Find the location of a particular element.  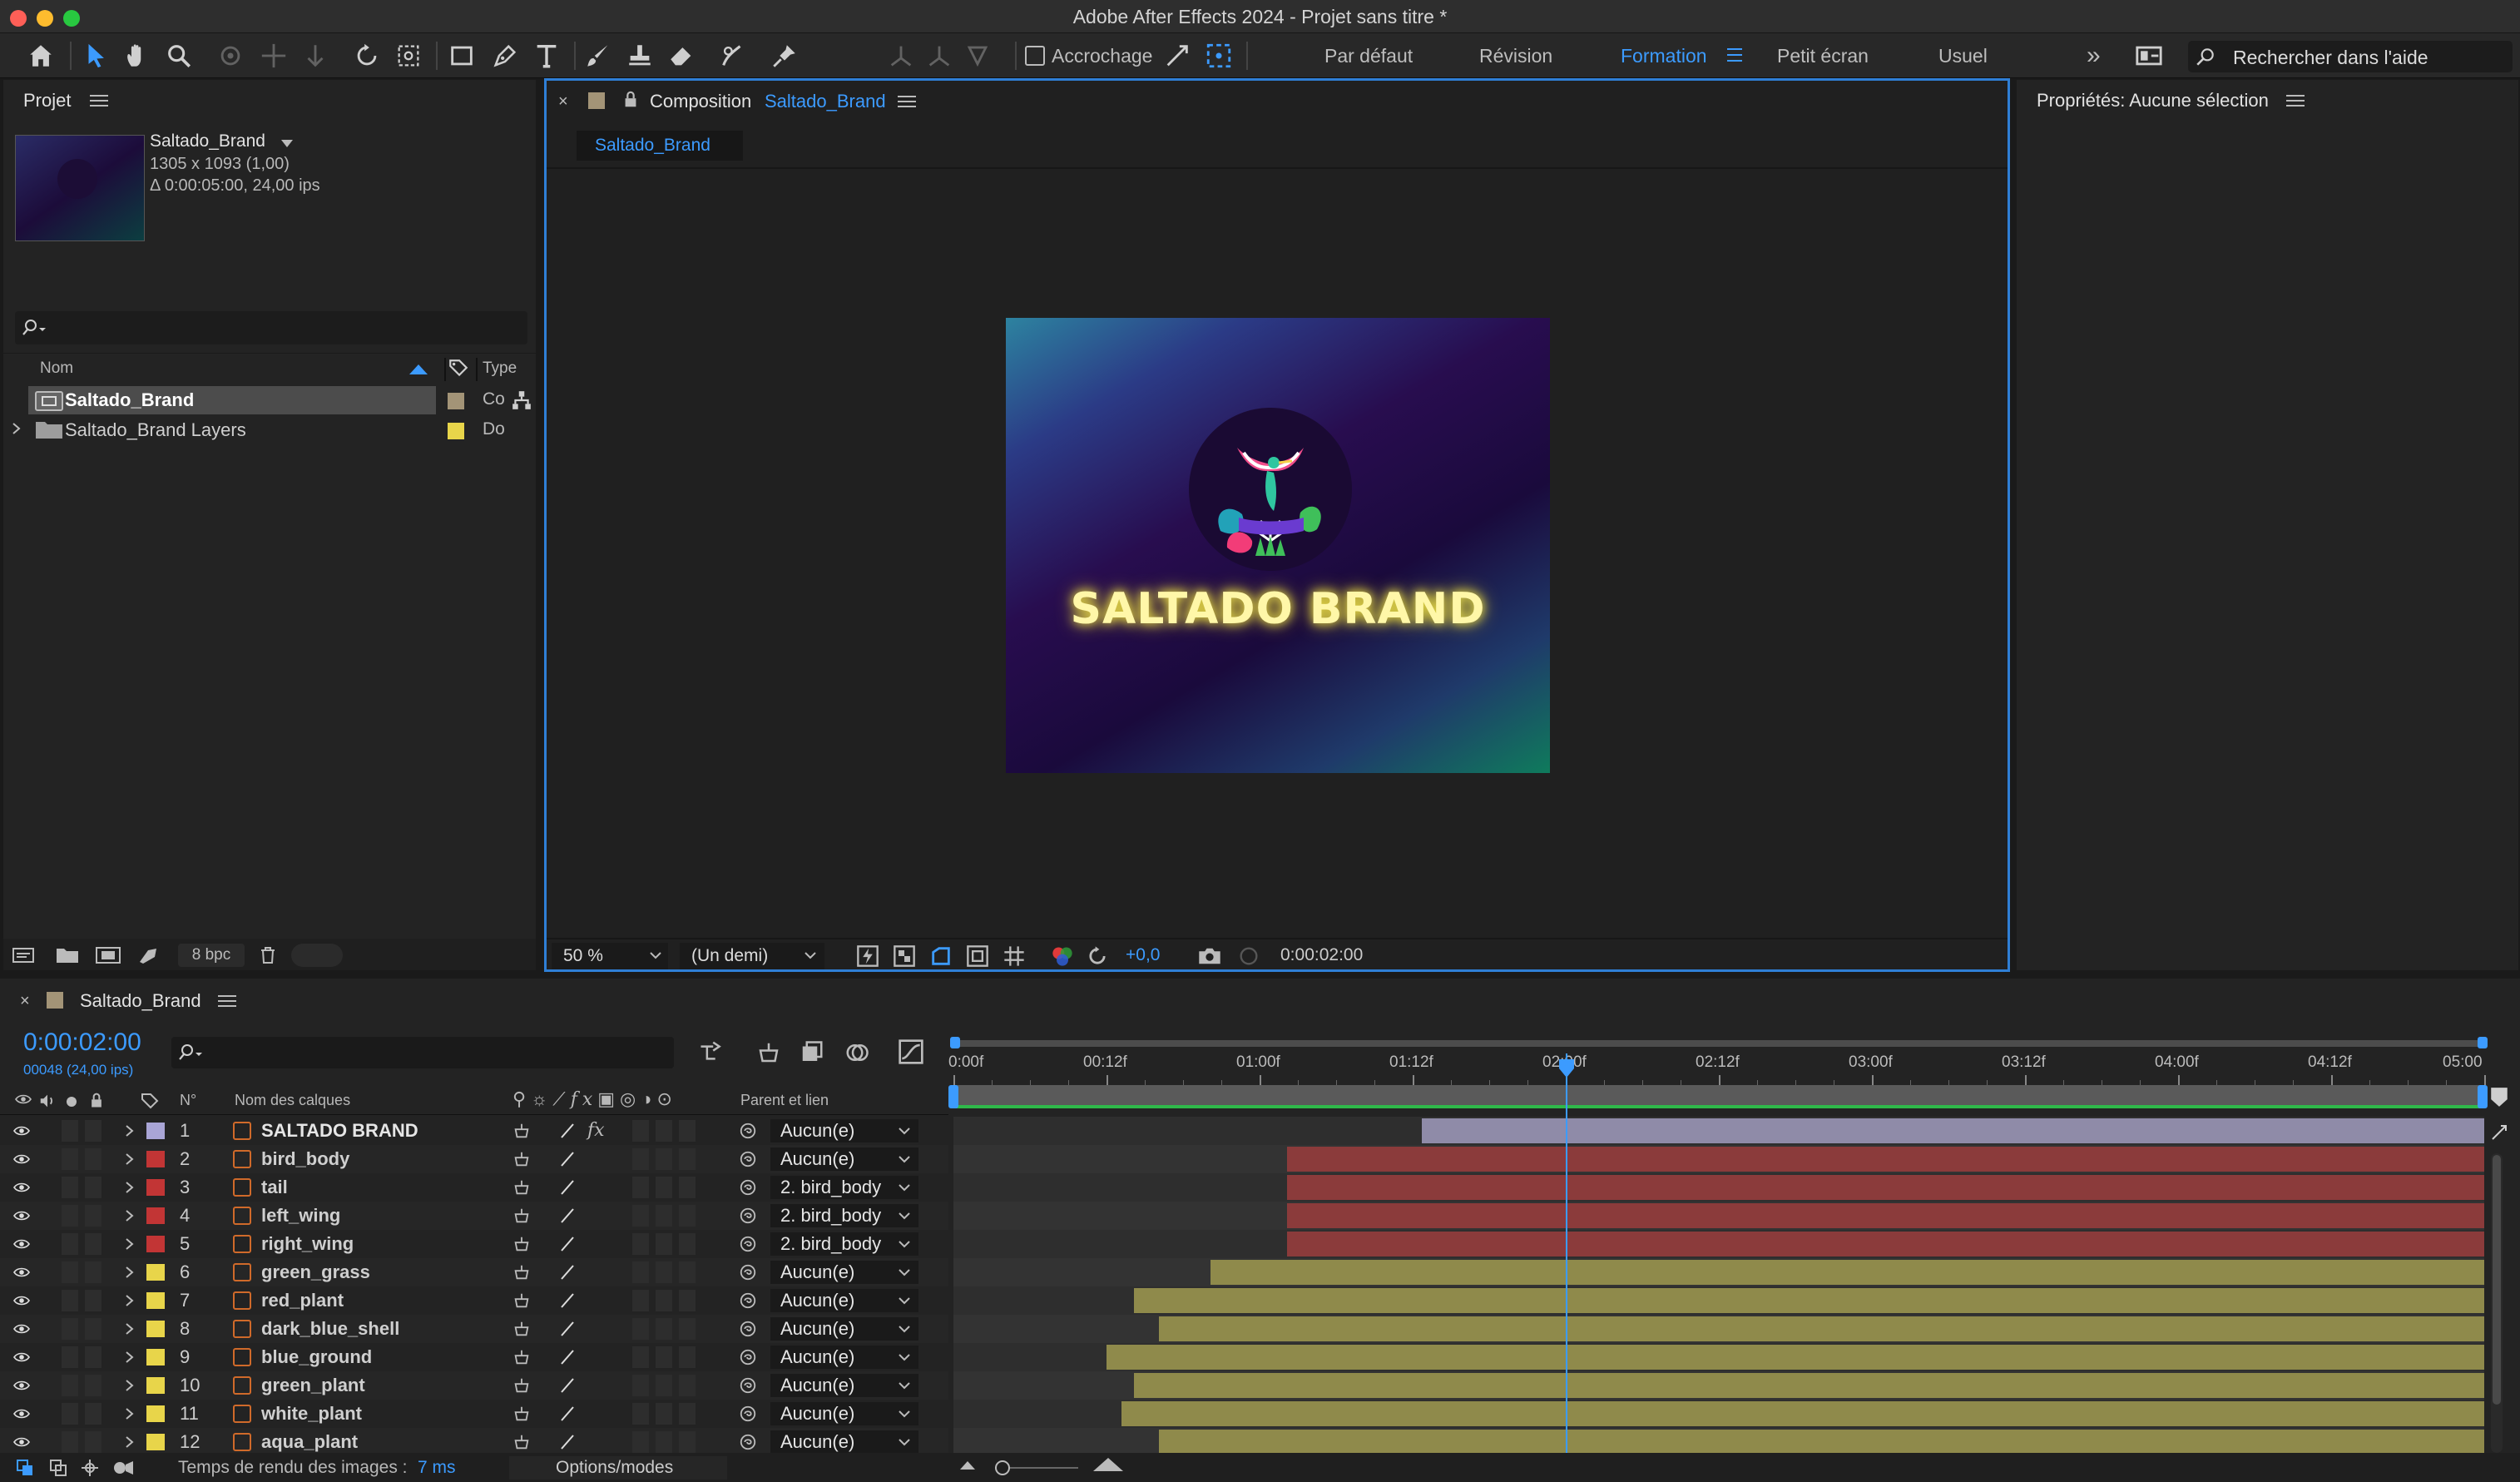

new-folder-icon is located at coordinates (67, 955).